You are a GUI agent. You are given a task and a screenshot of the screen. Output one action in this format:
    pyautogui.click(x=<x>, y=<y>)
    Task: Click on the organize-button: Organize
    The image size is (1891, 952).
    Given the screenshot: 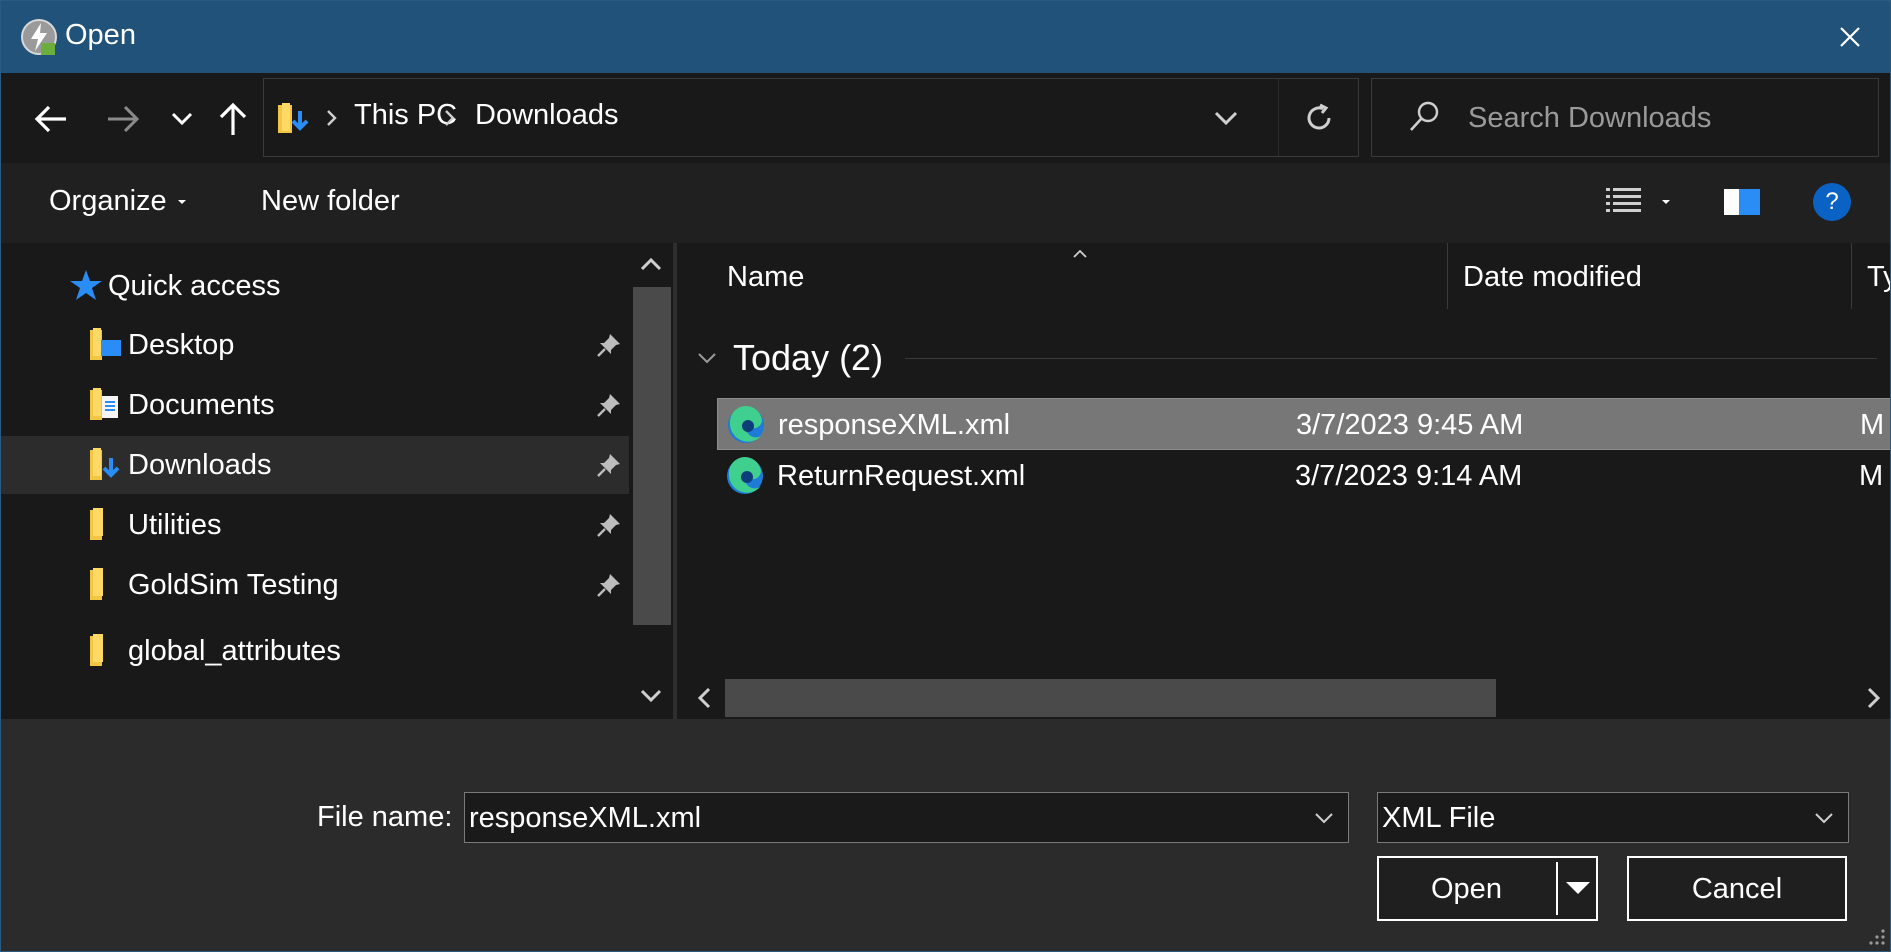 What is the action you would take?
    pyautogui.click(x=118, y=201)
    